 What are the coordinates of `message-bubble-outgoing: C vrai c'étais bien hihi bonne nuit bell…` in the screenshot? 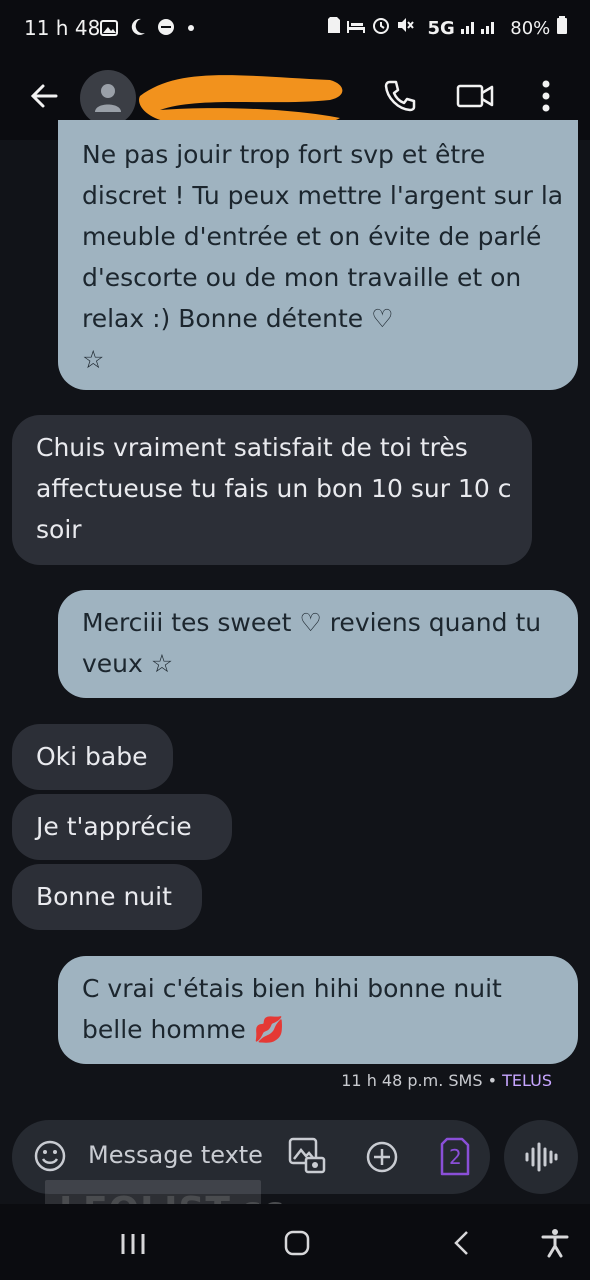 It's located at (318, 1010).